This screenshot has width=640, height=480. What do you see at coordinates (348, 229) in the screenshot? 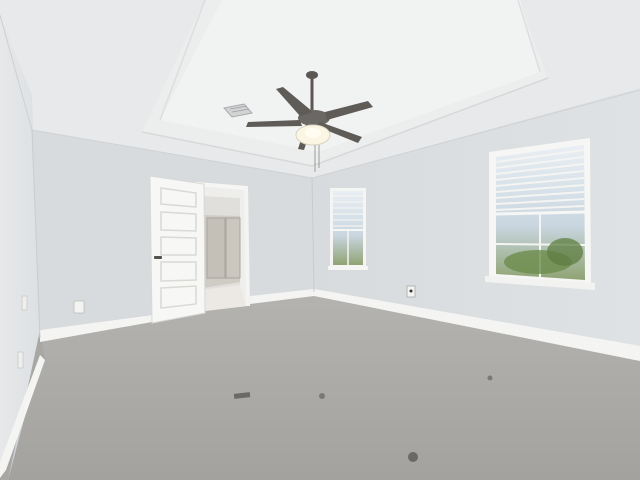
I see `window-back` at bounding box center [348, 229].